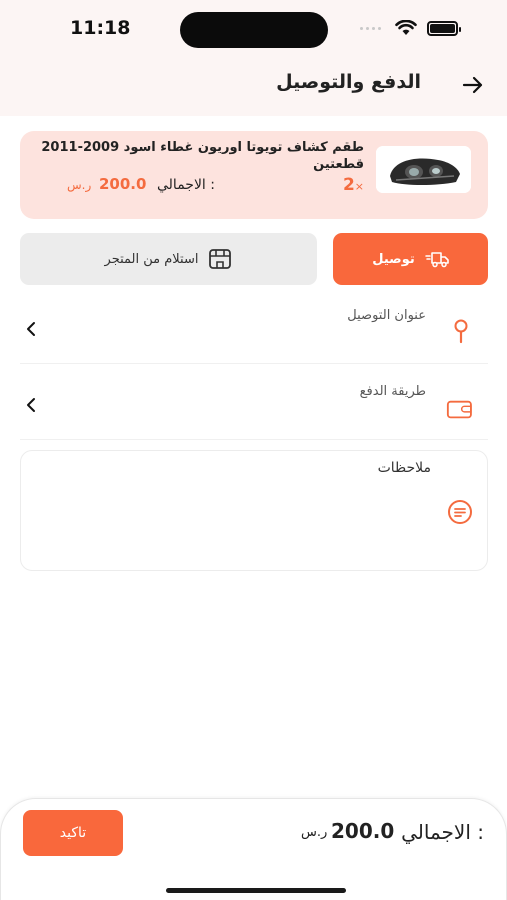 The image size is (507, 900). I want to click on store-pickup-option-button: استلام من المتجر, so click(168, 259).